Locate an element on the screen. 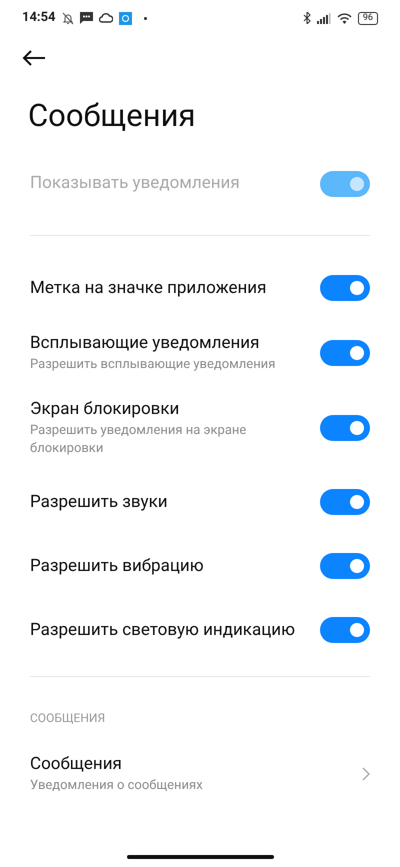 The width and height of the screenshot is (400, 867). battery-indicator: 96 is located at coordinates (368, 18).